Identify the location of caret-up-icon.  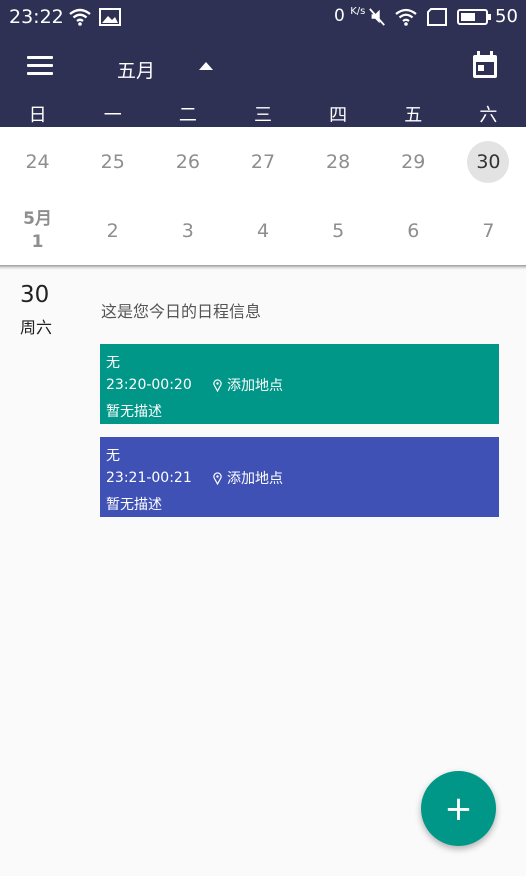
(206, 66).